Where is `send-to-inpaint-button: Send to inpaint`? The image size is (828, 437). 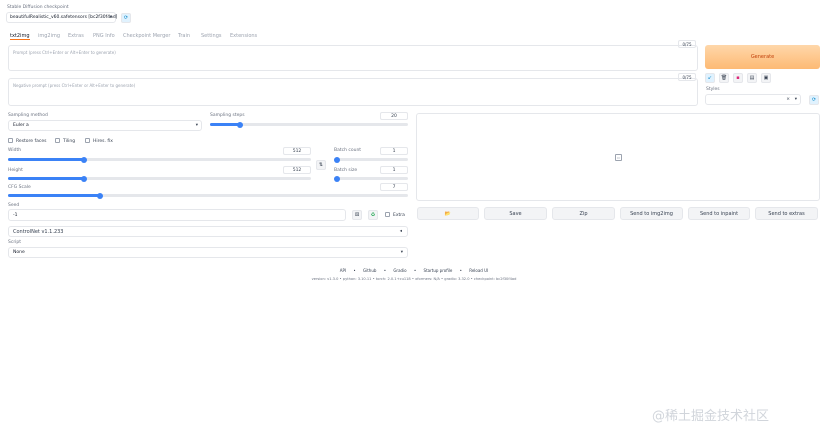
send-to-inpaint-button: Send to inpaint is located at coordinates (719, 213).